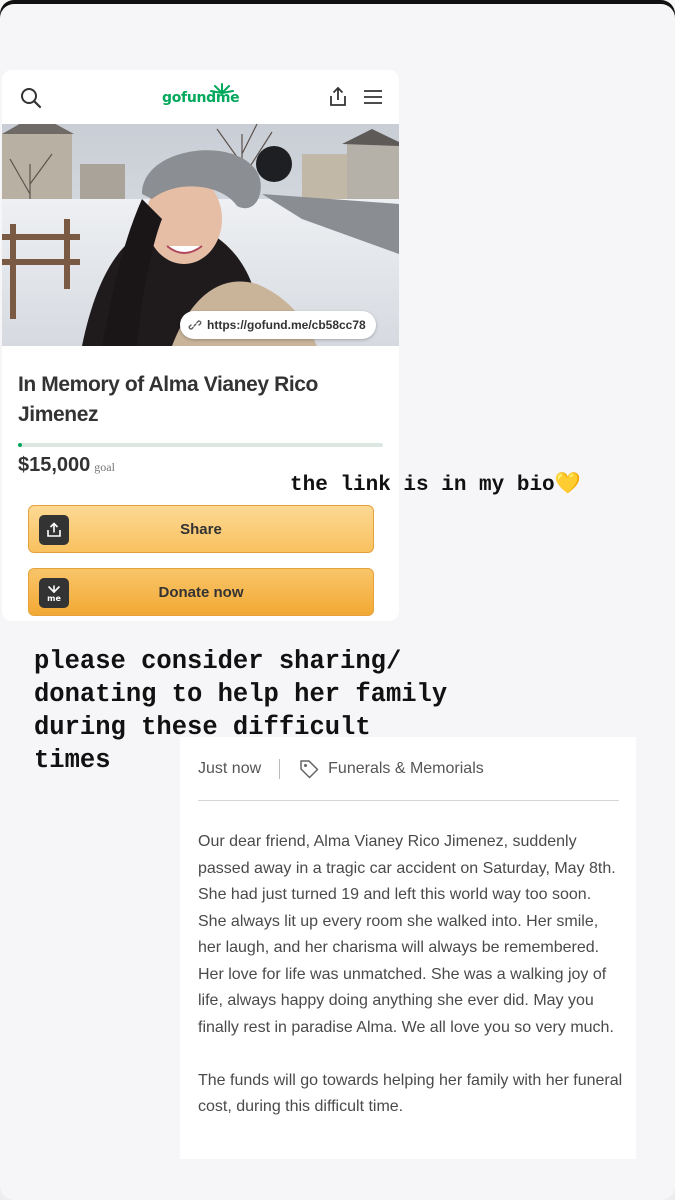 The width and height of the screenshot is (675, 1200). I want to click on goal-amount: $15,000, so click(54, 465).